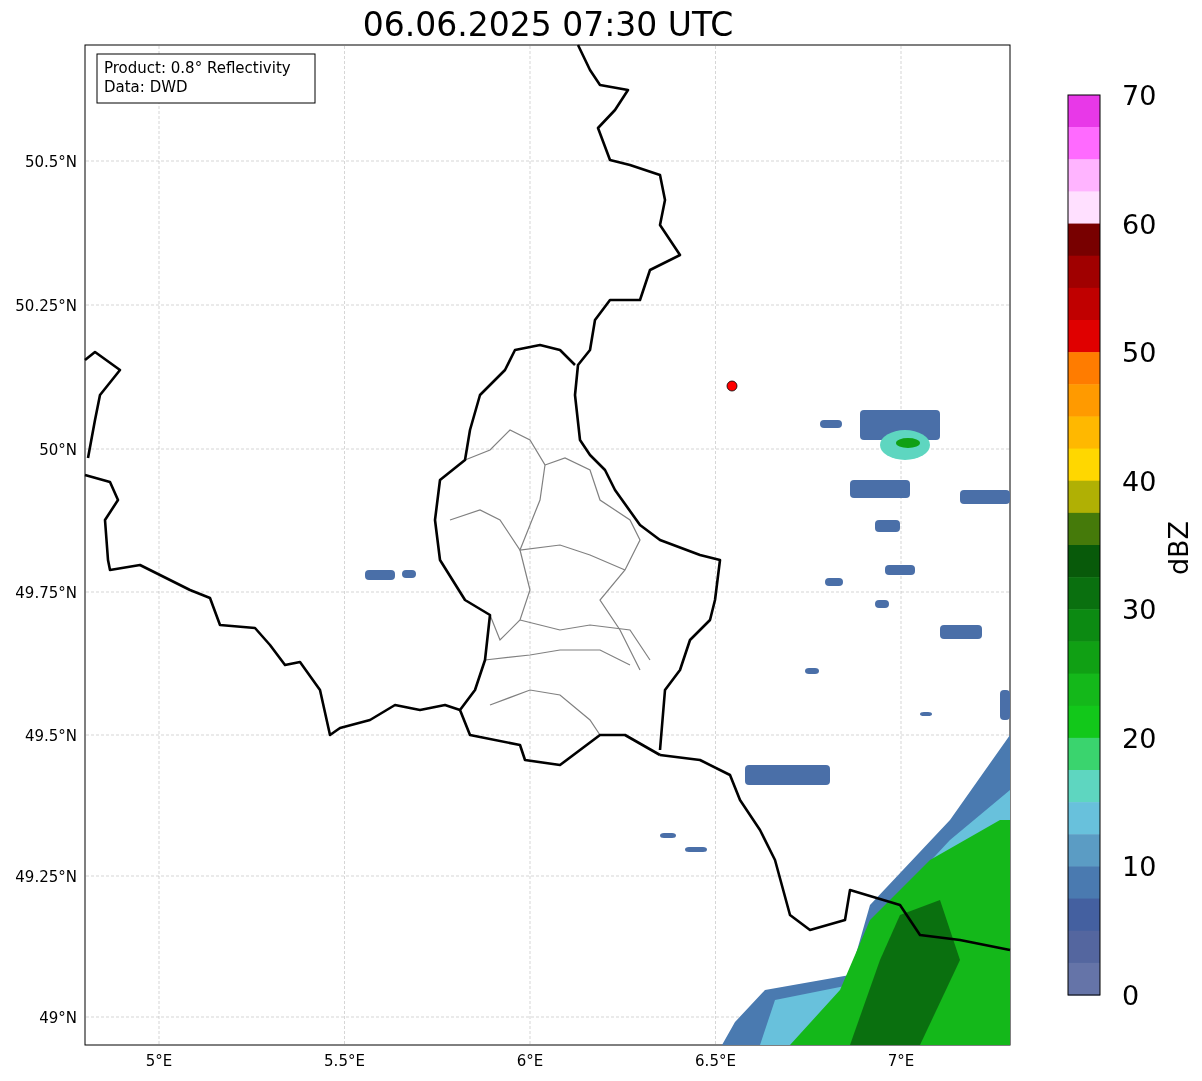 The width and height of the screenshot is (1202, 1081). What do you see at coordinates (1178, 548) in the screenshot?
I see `colorbar-label: dBZ` at bounding box center [1178, 548].